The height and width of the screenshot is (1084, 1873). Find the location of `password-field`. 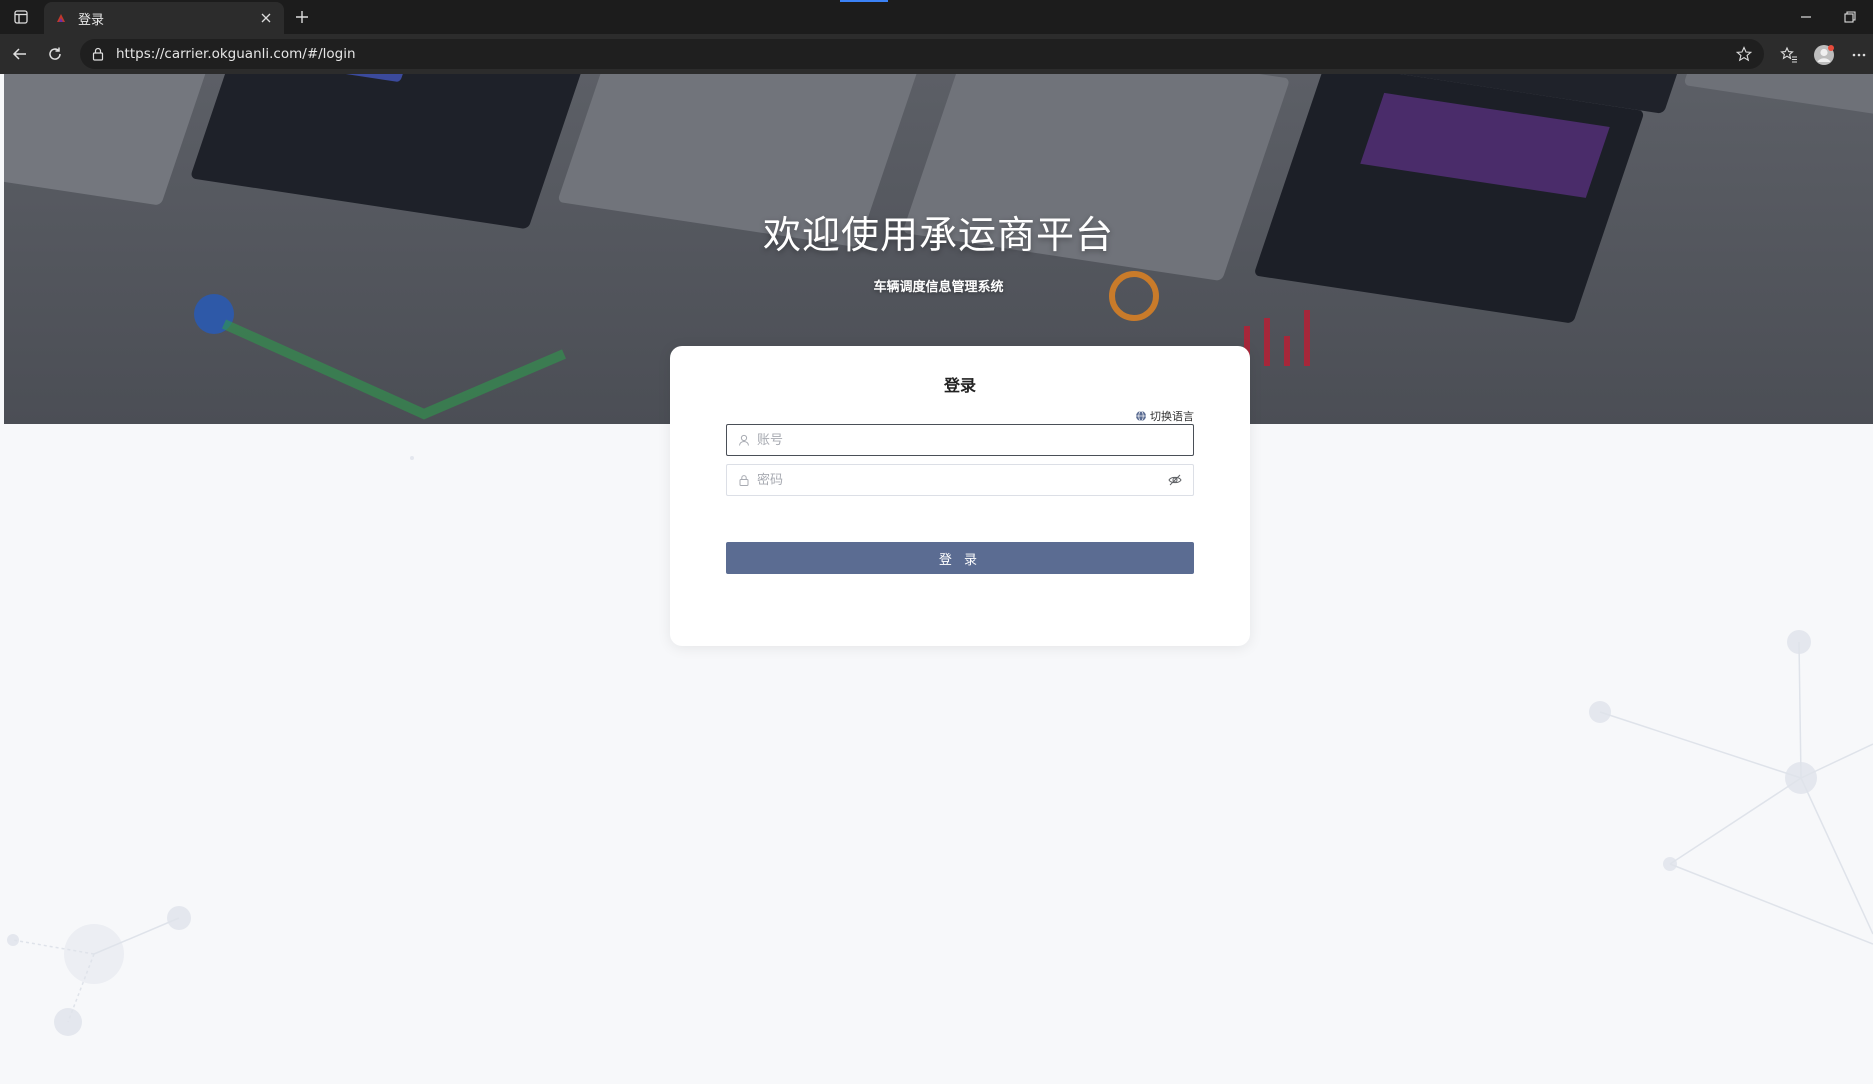

password-field is located at coordinates (960, 480).